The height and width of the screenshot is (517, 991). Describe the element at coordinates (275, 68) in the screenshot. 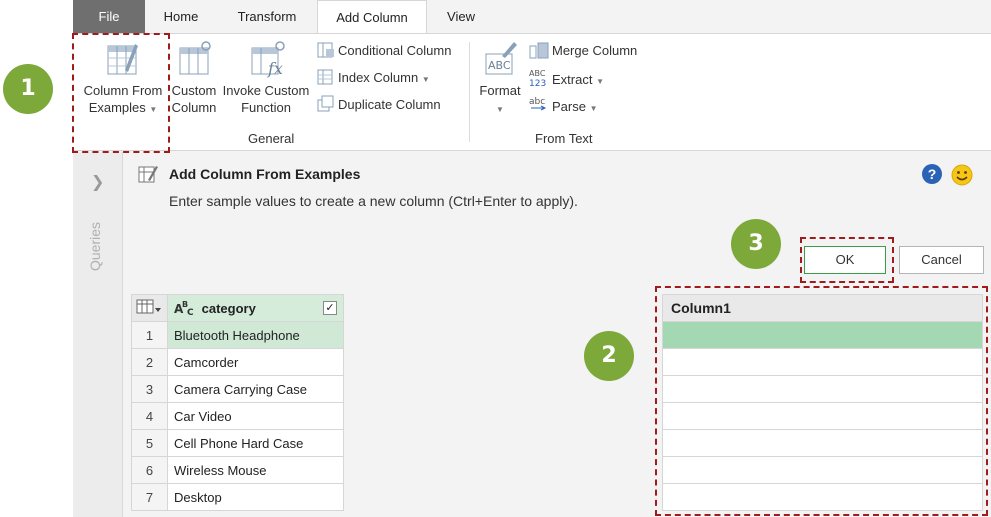

I see `svg-text: fx` at that location.